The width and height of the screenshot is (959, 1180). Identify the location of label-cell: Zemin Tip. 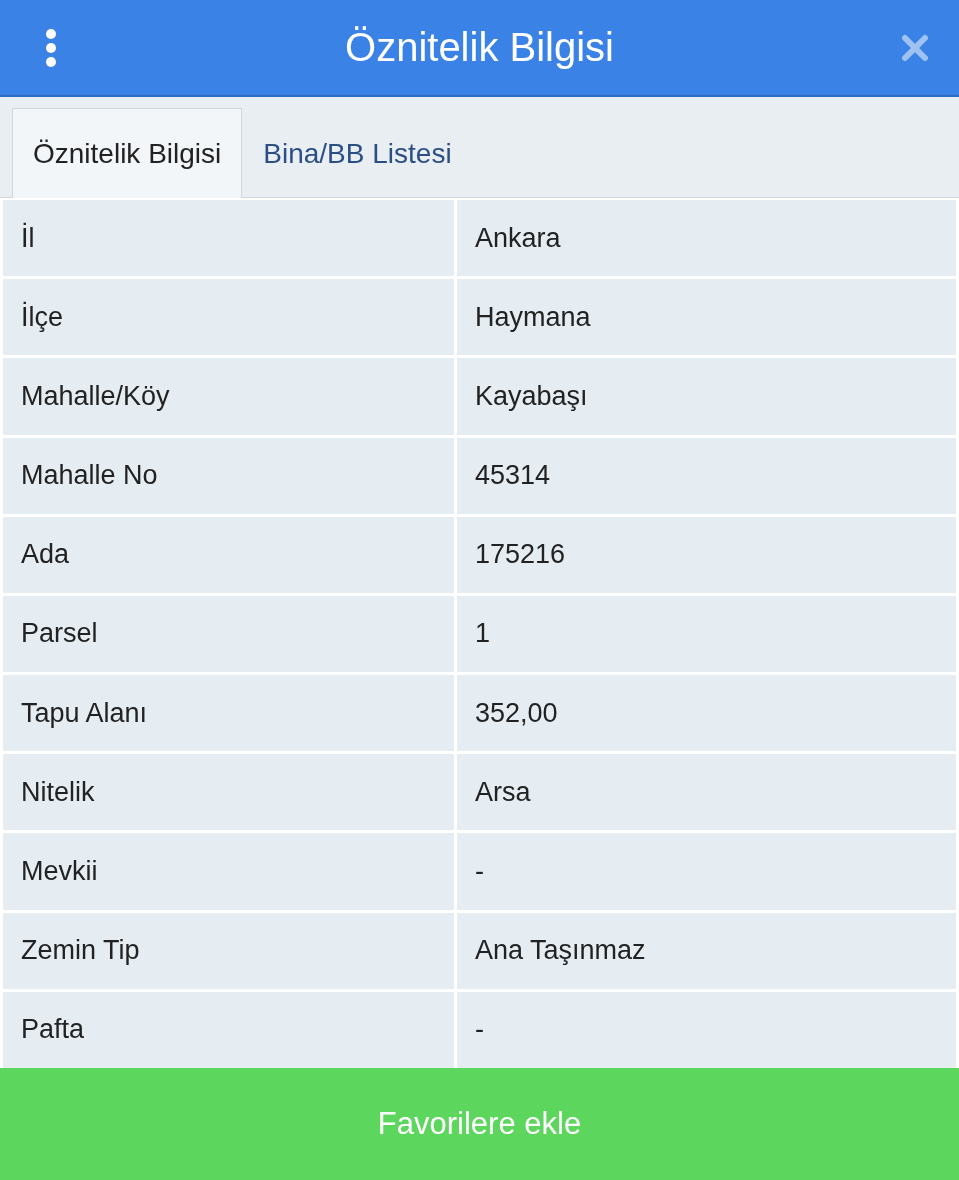
(228, 950).